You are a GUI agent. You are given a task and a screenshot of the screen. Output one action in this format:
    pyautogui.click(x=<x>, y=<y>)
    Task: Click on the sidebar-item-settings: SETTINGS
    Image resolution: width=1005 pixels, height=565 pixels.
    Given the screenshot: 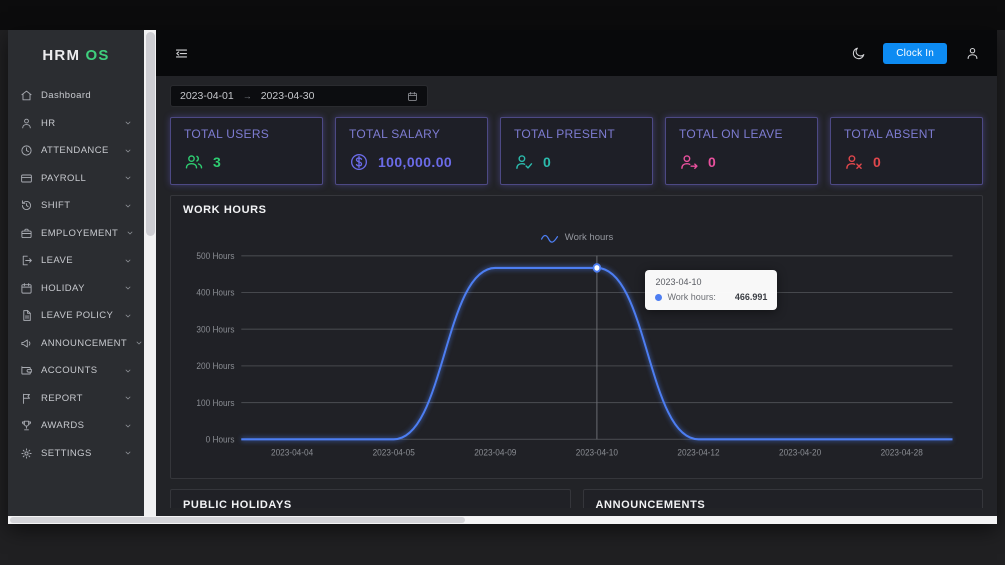 What is the action you would take?
    pyautogui.click(x=76, y=454)
    